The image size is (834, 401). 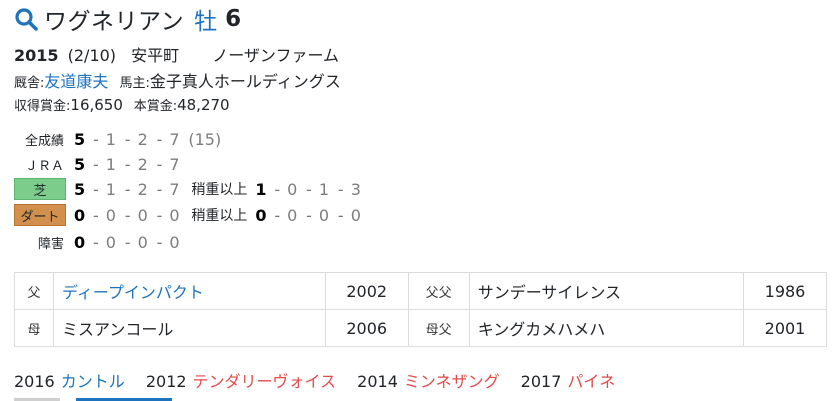 What do you see at coordinates (324, 189) in the screenshot?
I see `heavy-third: 1` at bounding box center [324, 189].